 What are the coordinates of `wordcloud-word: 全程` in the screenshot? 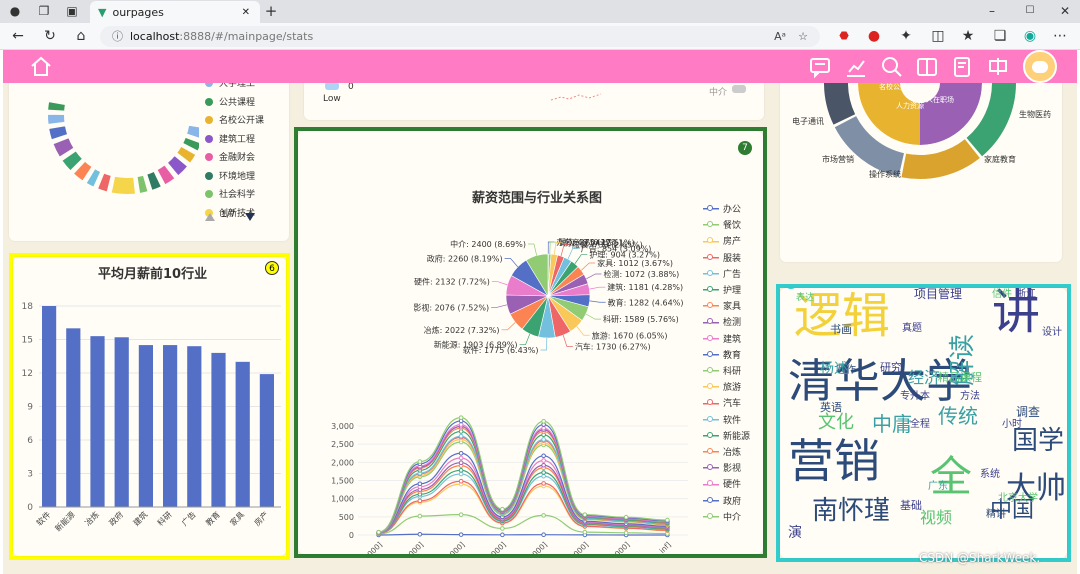 It's located at (920, 424).